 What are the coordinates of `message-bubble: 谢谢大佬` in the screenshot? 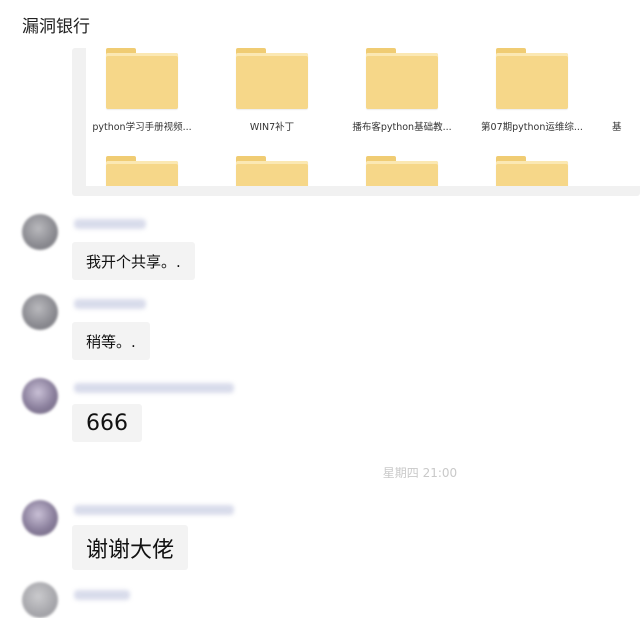 It's located at (130, 547).